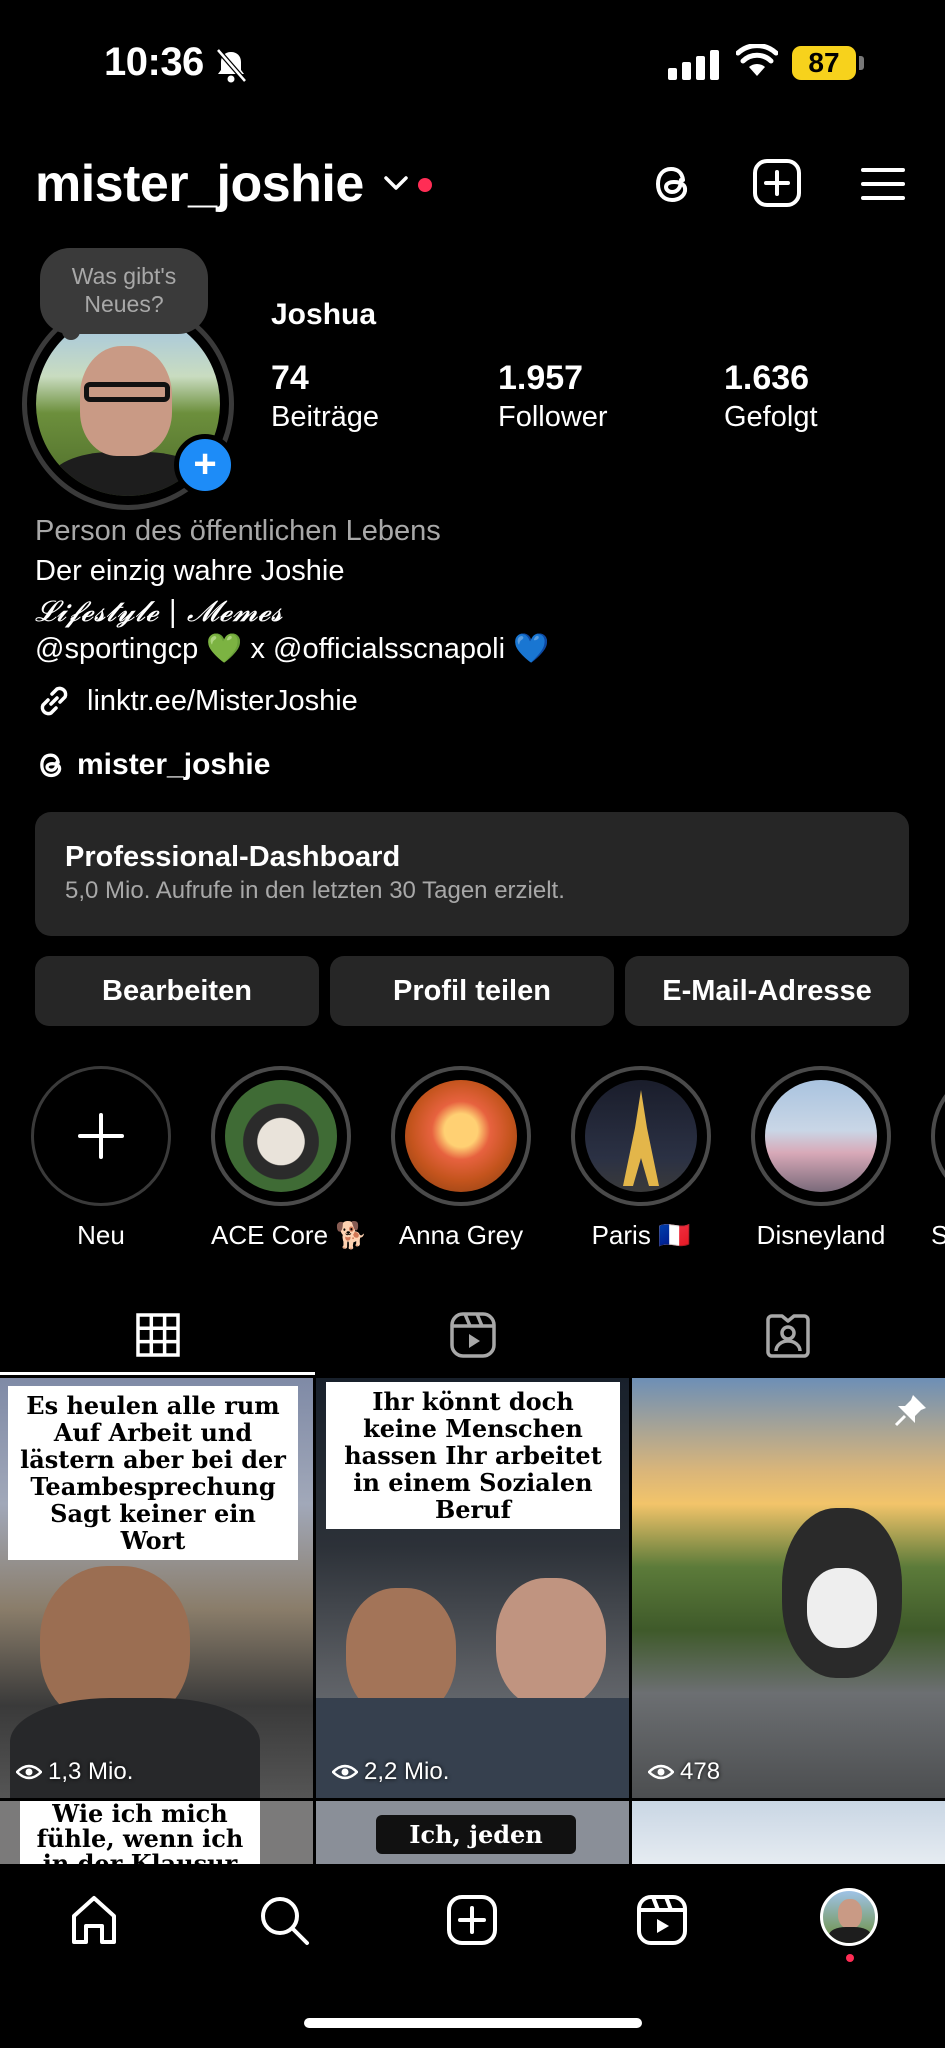 Image resolution: width=945 pixels, height=2048 pixels. I want to click on profile-nav-avatar, so click(849, 1917).